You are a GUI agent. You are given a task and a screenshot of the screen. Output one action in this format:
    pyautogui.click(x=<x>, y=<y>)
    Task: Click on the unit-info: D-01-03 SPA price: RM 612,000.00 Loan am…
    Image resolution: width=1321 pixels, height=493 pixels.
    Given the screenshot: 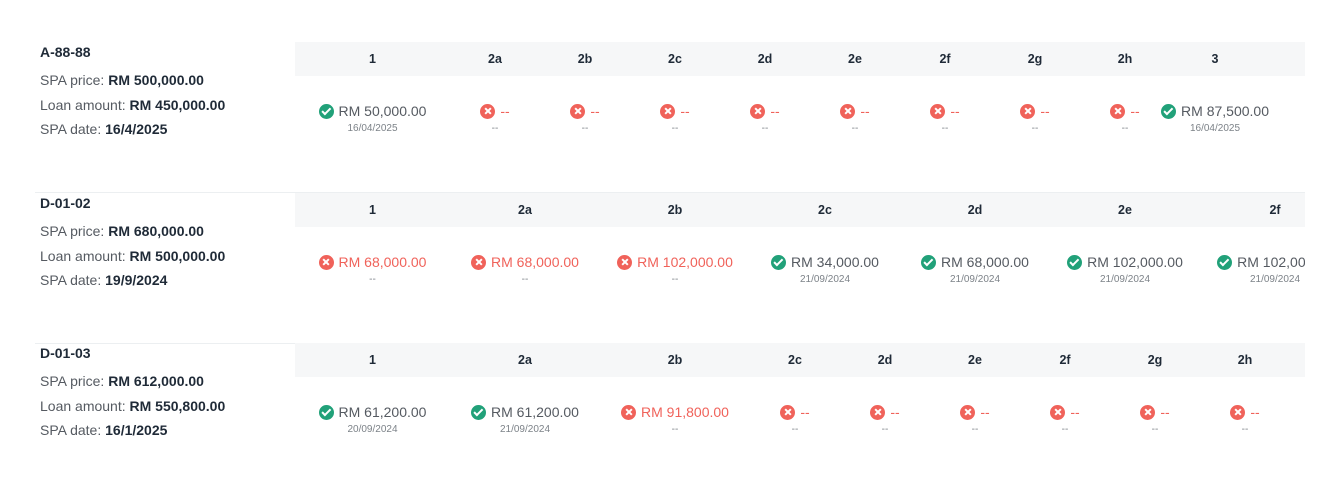 What is the action you would take?
    pyautogui.click(x=165, y=393)
    